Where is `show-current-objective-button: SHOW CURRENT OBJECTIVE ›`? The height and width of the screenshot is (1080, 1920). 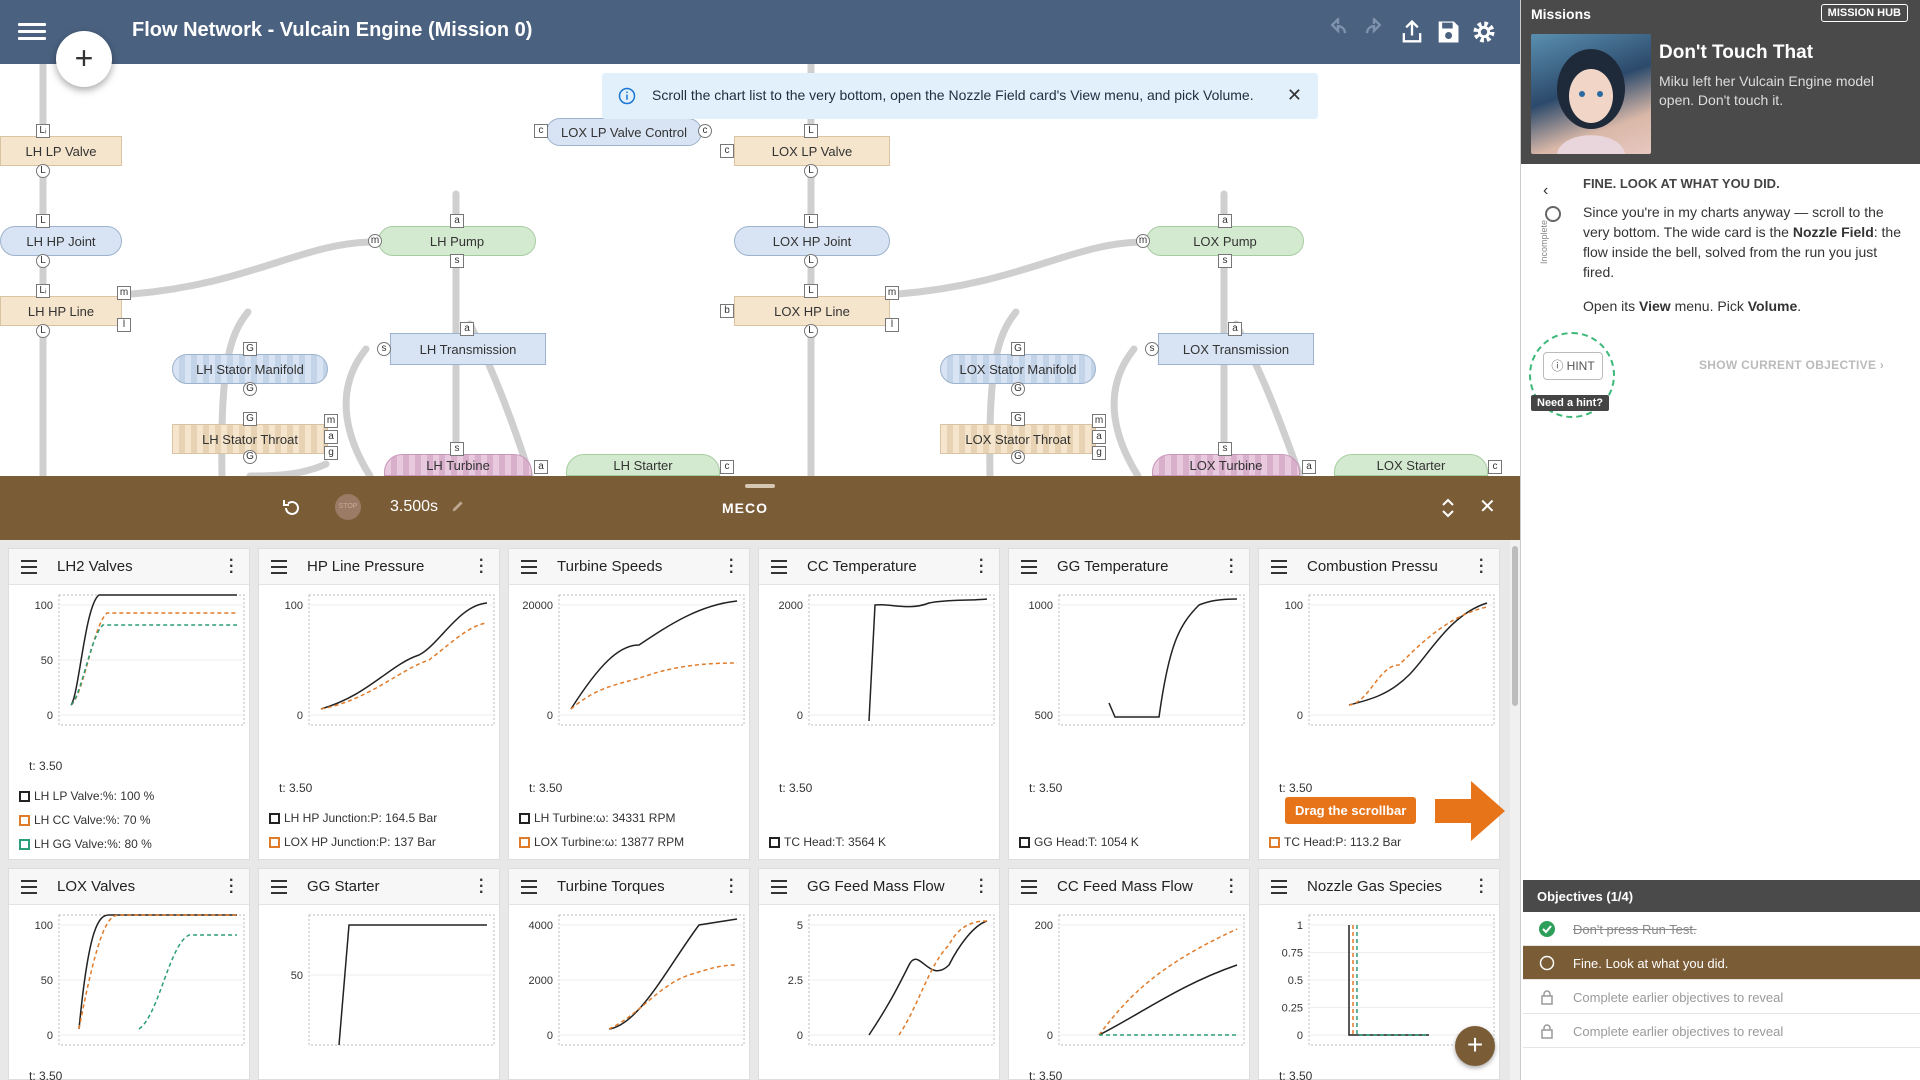 show-current-objective-button: SHOW CURRENT OBJECTIVE › is located at coordinates (1791, 365).